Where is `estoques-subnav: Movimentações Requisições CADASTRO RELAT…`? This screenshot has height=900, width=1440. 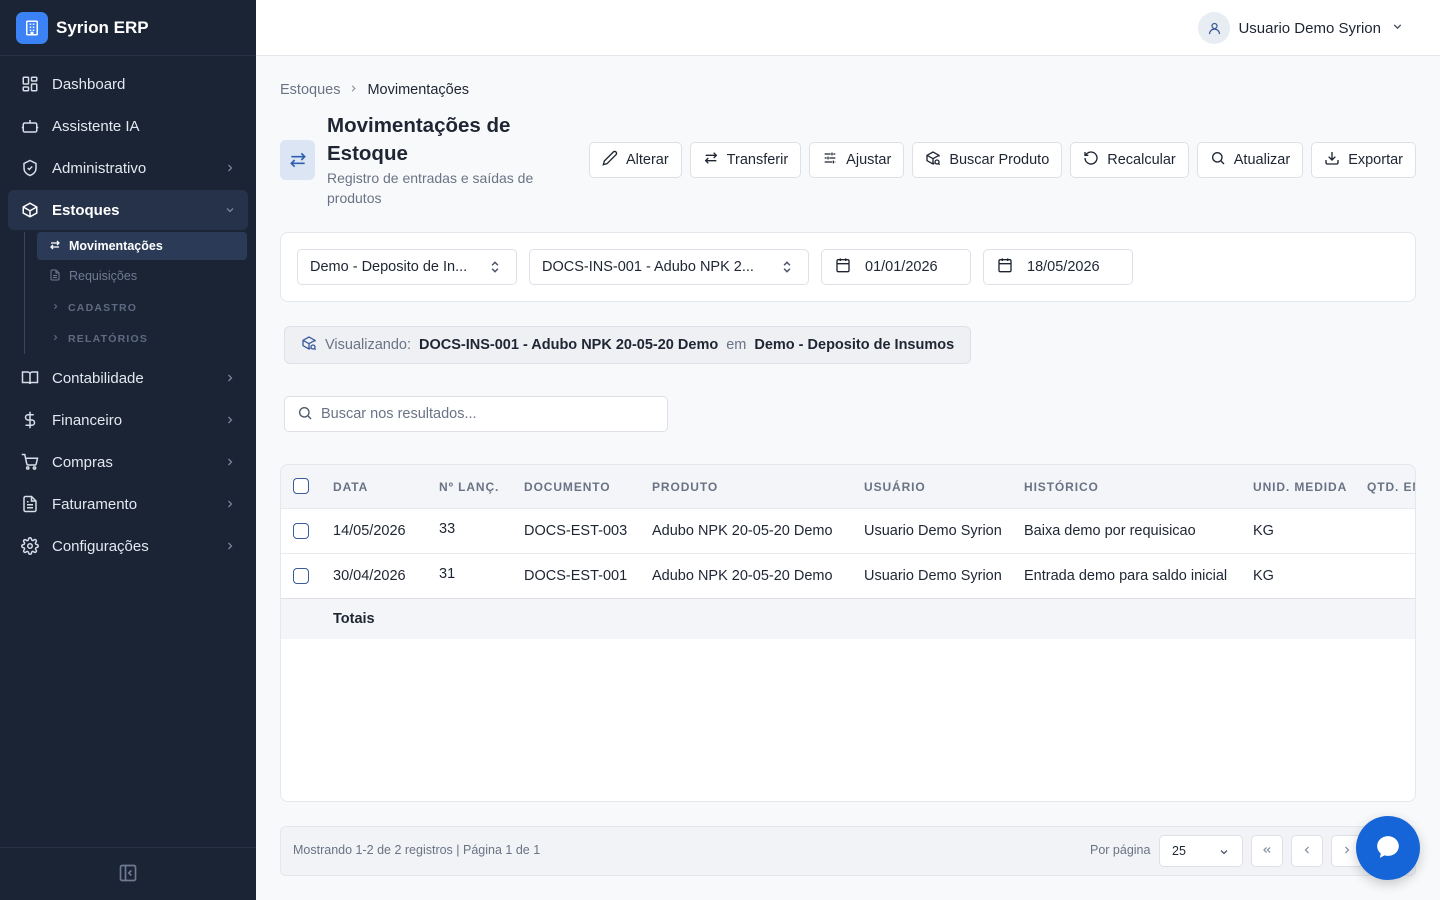
estoques-subnav: Movimentações Requisições CADASTRO RELAT… is located at coordinates (140, 293).